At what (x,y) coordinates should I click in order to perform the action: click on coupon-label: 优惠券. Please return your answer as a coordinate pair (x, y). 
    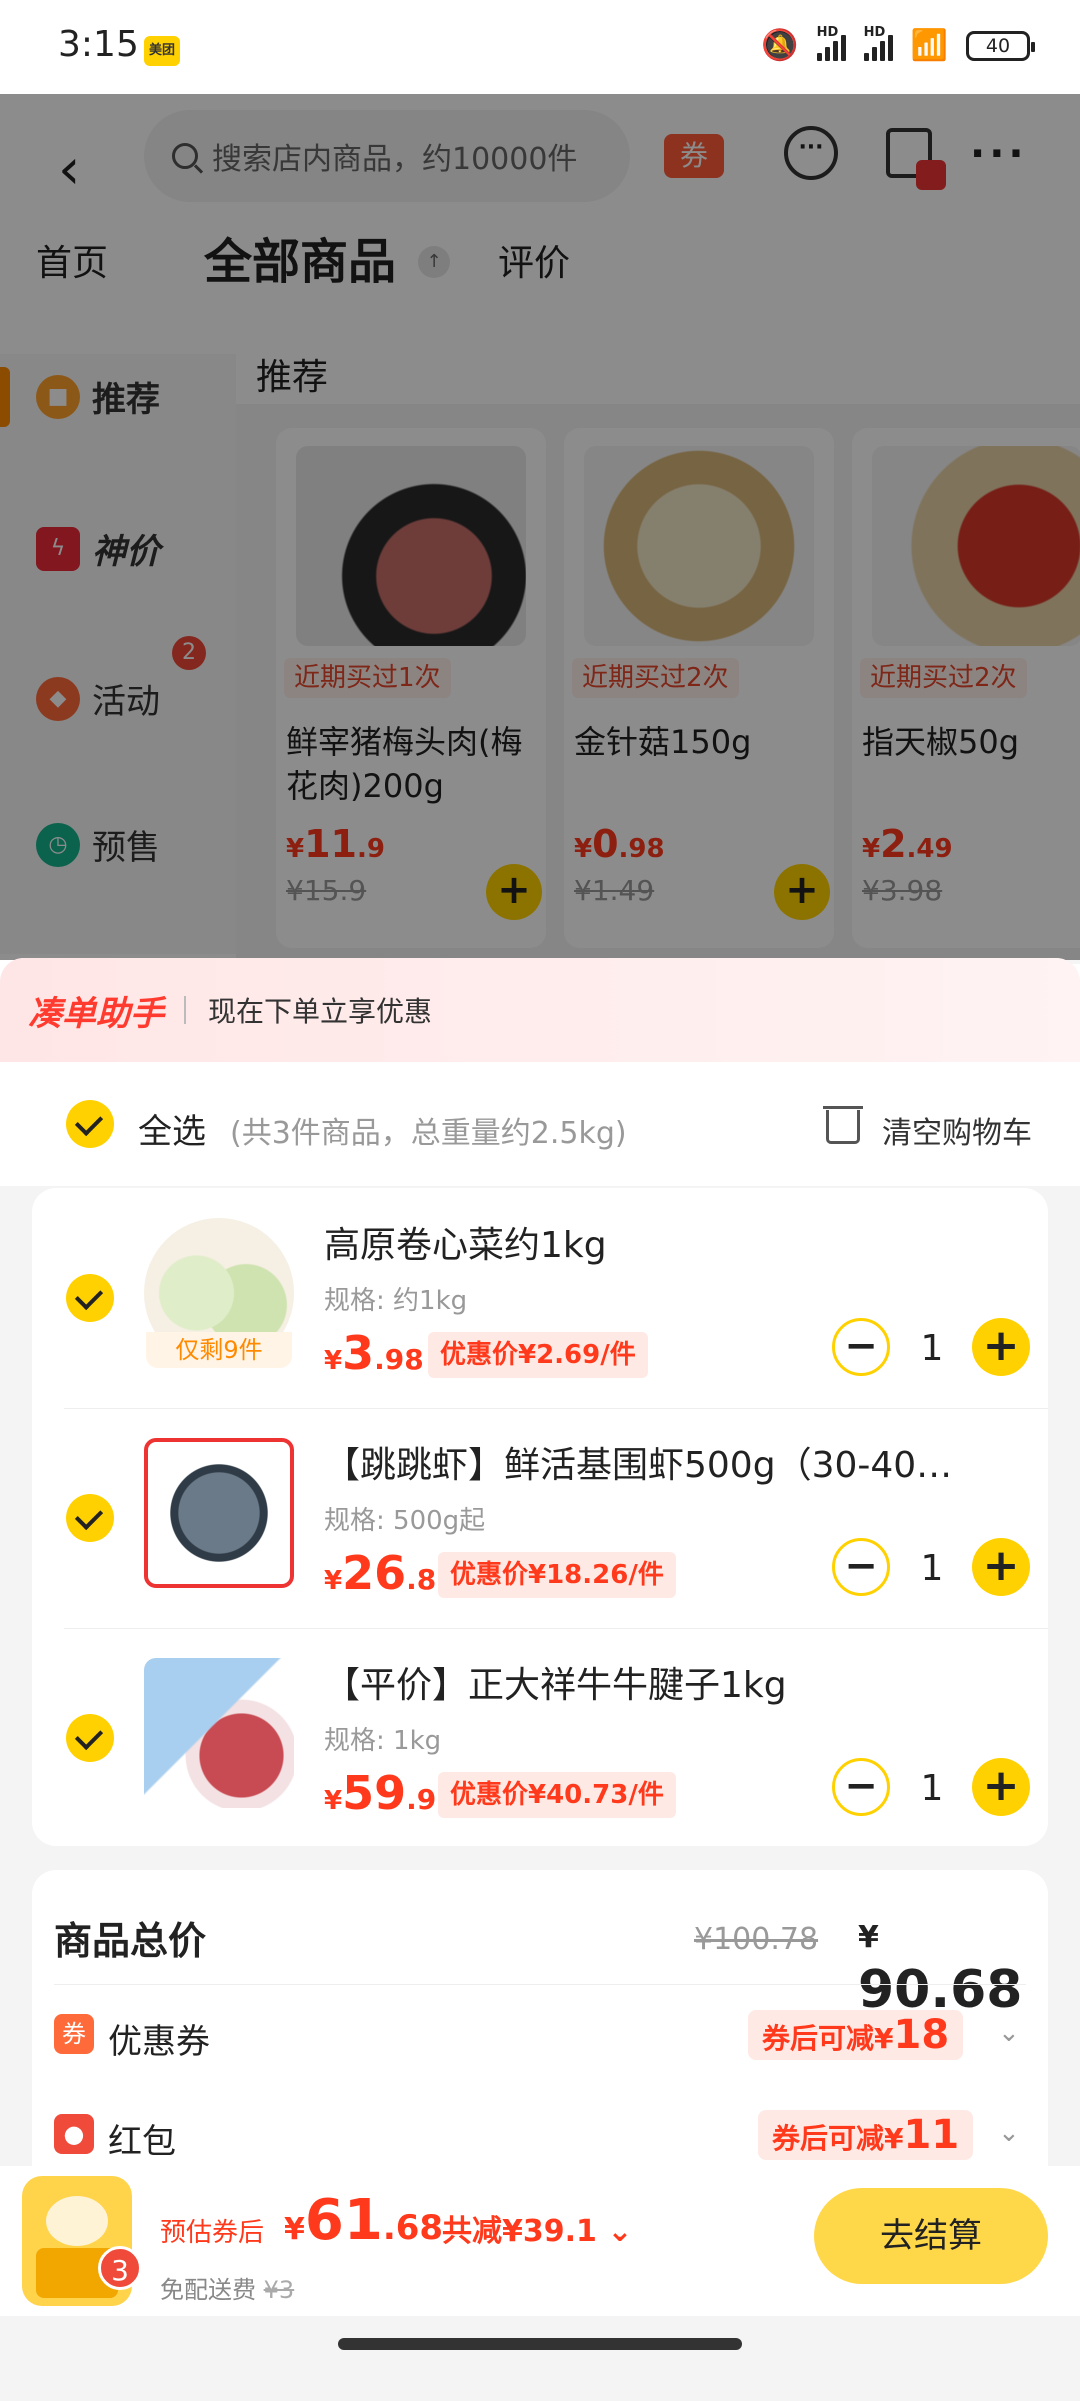
    Looking at the image, I should click on (159, 2042).